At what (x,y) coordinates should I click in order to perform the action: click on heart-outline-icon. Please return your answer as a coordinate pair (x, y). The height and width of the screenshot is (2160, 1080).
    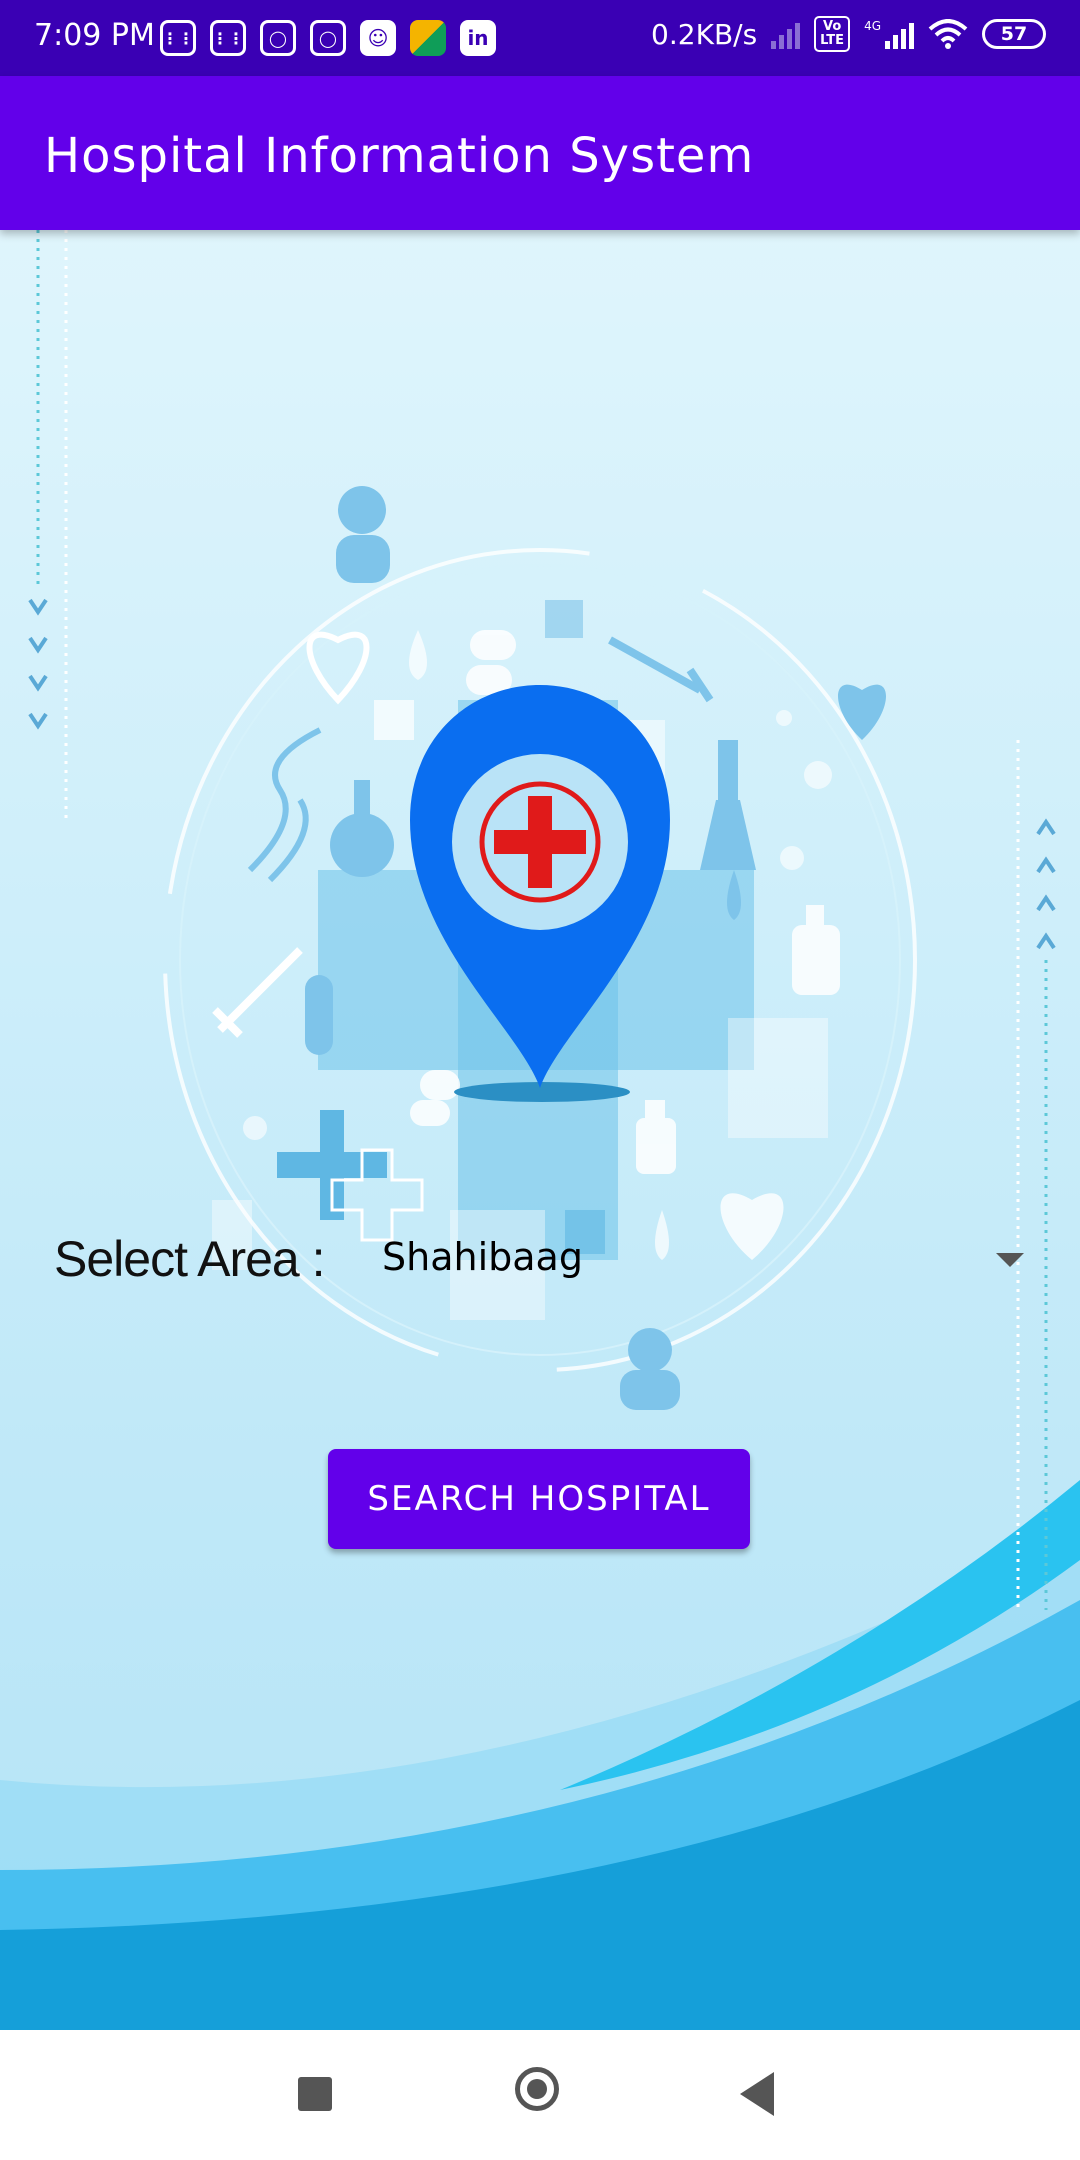
    Looking at the image, I should click on (338, 668).